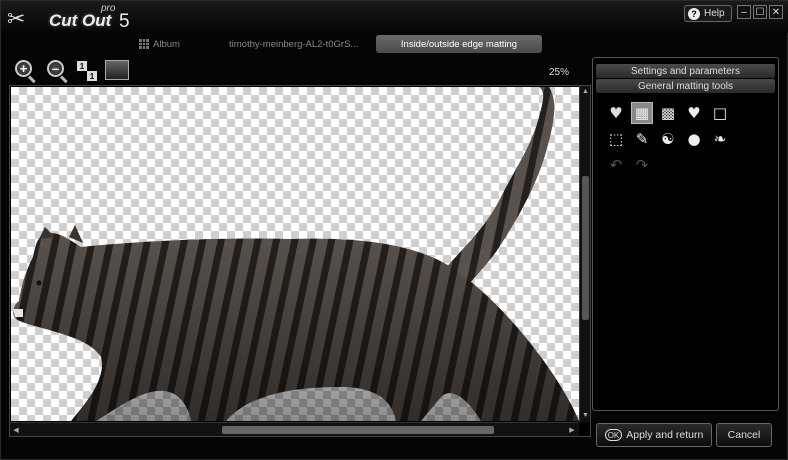  Describe the element at coordinates (108, 8) in the screenshot. I see `logo-pro: pro` at that location.